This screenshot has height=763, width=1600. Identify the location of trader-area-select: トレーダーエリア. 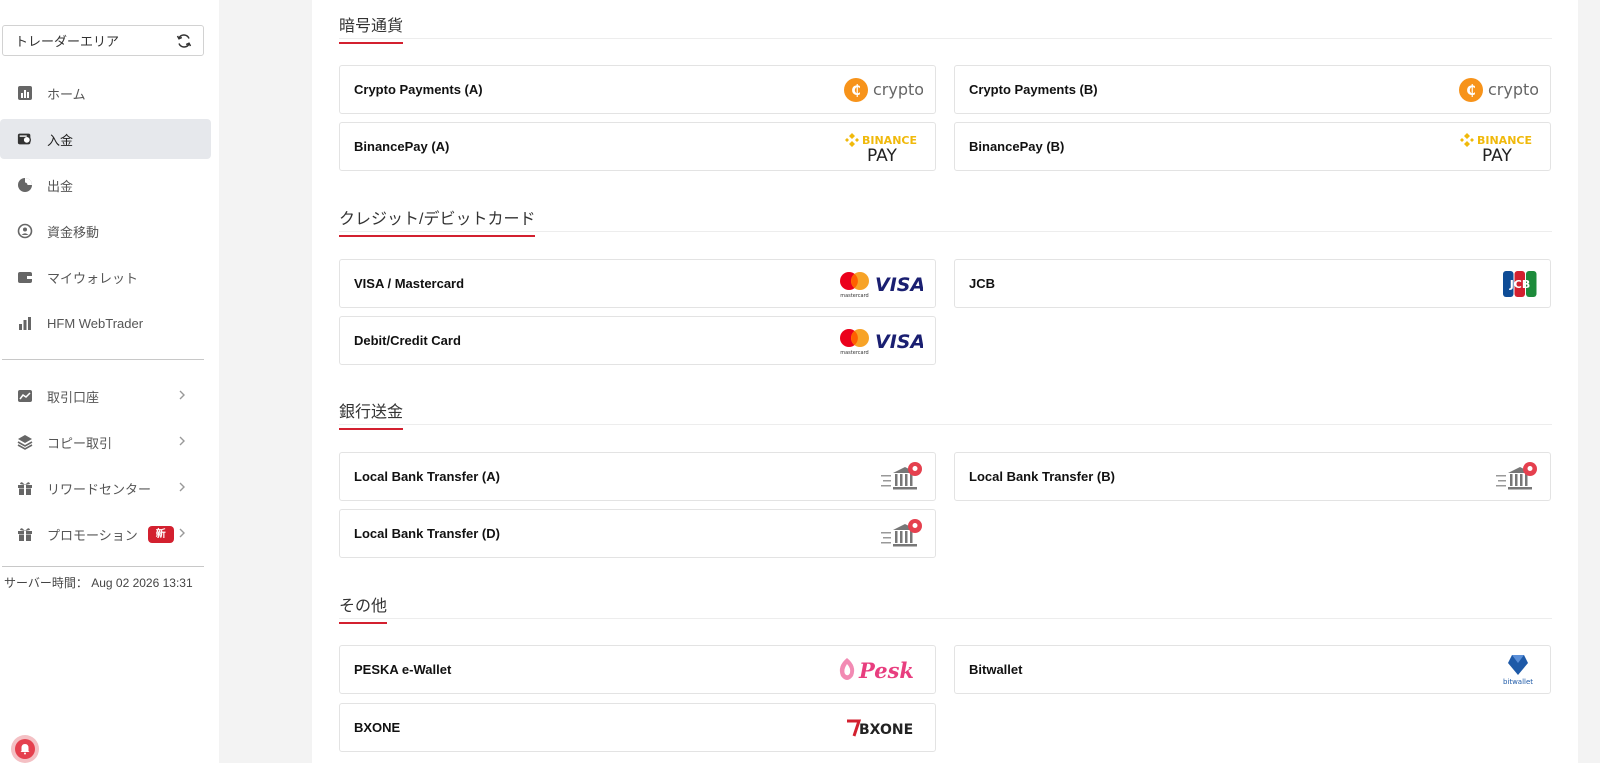
(103, 40).